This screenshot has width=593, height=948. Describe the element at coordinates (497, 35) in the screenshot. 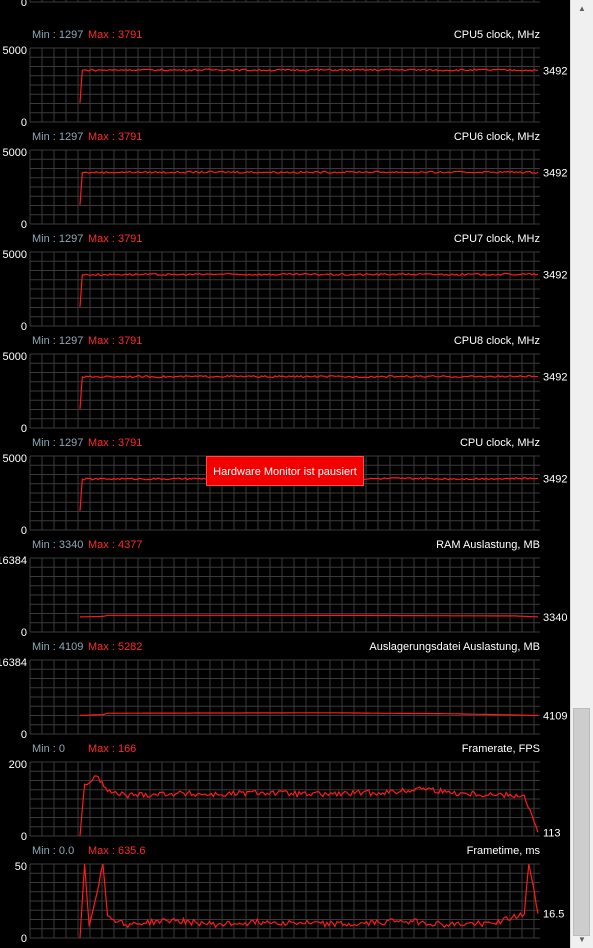

I see `graph-title: CPU5 clock, MHz` at that location.